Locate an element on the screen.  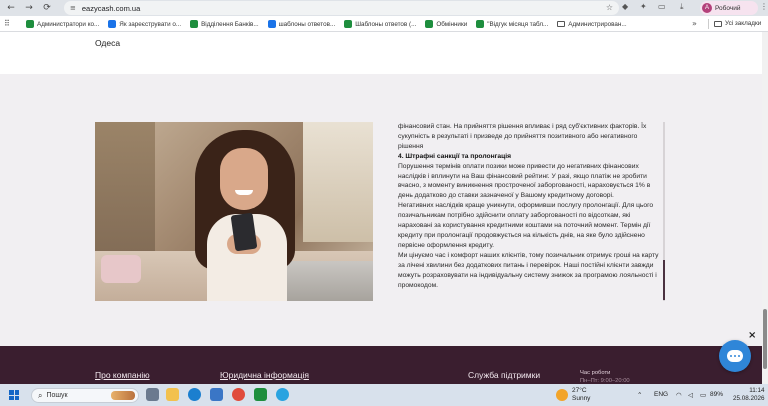
weather-widget: 27°C Sunny is located at coordinates (573, 395).